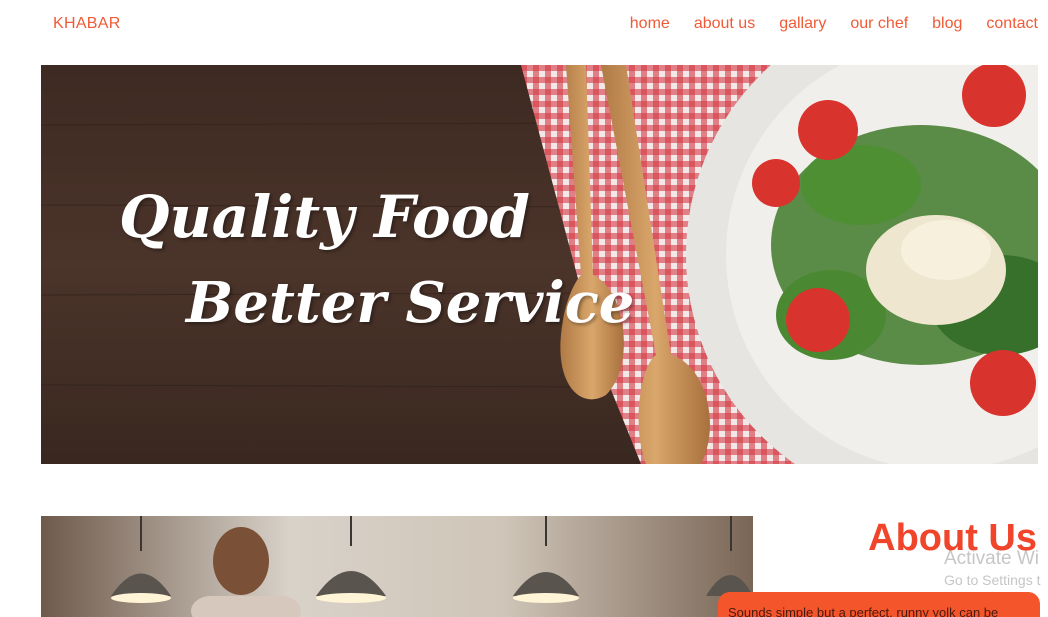 The image size is (1048, 617). Describe the element at coordinates (802, 24) in the screenshot. I see `nav-link-gallary: gallary` at that location.